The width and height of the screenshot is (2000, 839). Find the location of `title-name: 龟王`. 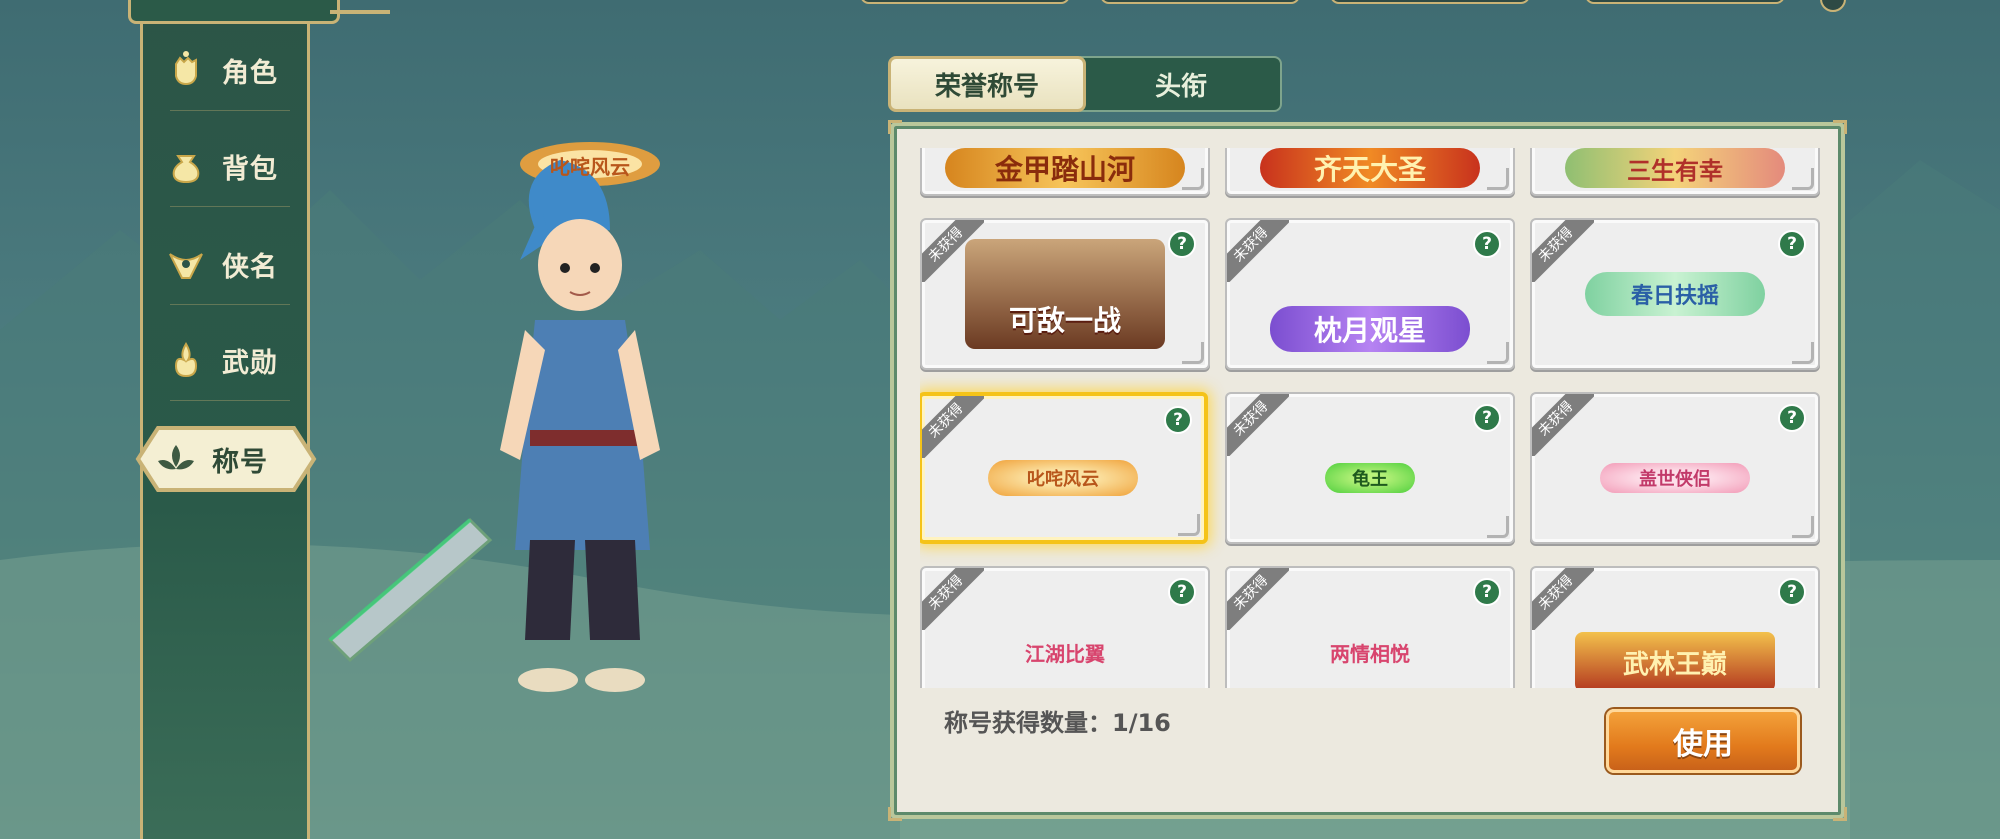

title-name: 龟王 is located at coordinates (1370, 479).